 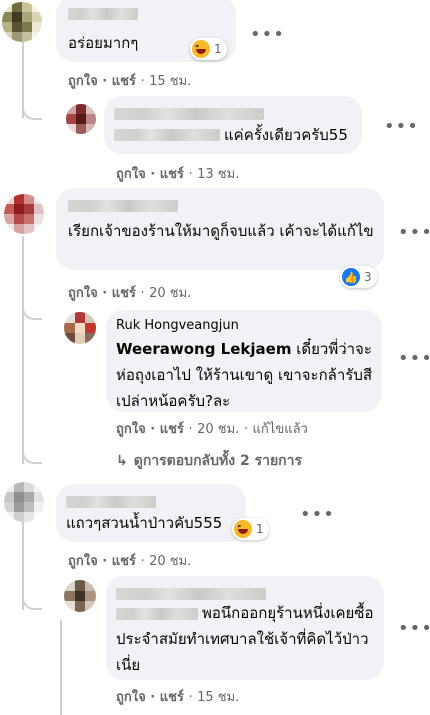 What do you see at coordinates (280, 429) in the screenshot?
I see `edited-label: แก้ไขแล้ว` at bounding box center [280, 429].